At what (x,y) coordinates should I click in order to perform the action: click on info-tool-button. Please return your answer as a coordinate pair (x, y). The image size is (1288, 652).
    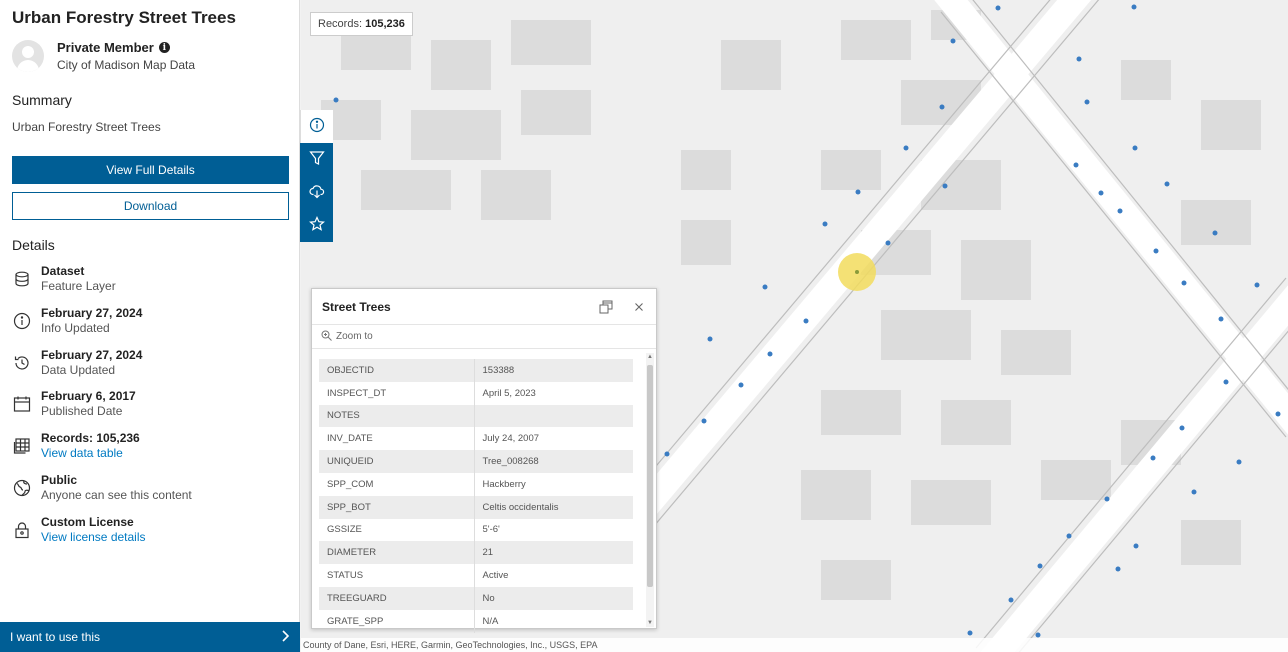
    Looking at the image, I should click on (316, 126).